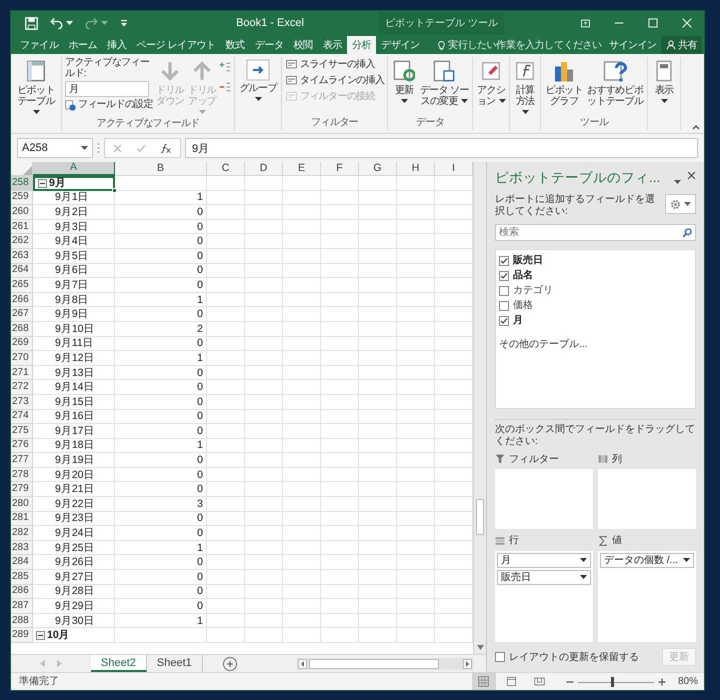  Describe the element at coordinates (82, 45) in the screenshot. I see `ribbon-tab: ホーム` at that location.